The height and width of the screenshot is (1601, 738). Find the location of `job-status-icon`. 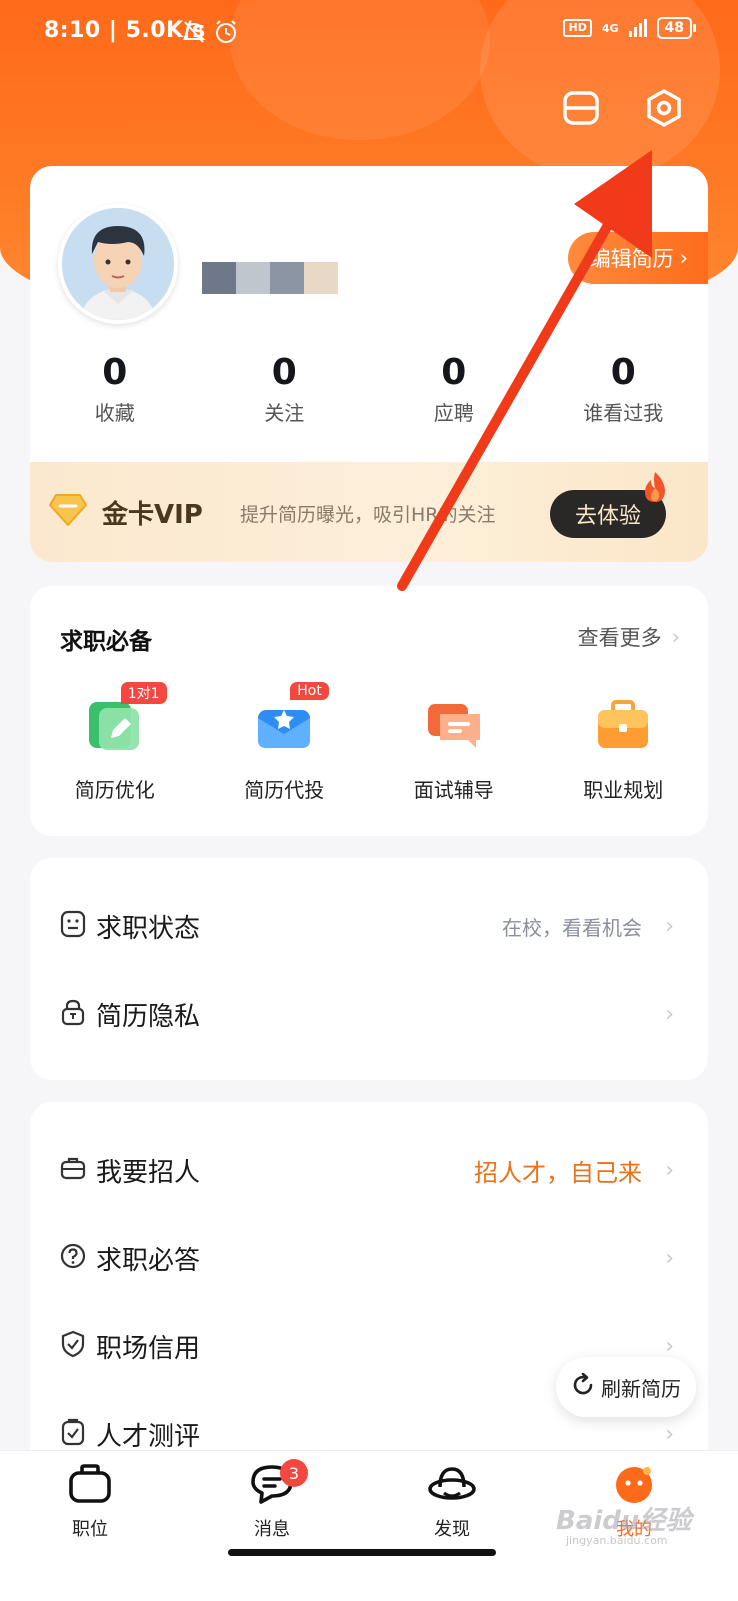

job-status-icon is located at coordinates (73, 926).